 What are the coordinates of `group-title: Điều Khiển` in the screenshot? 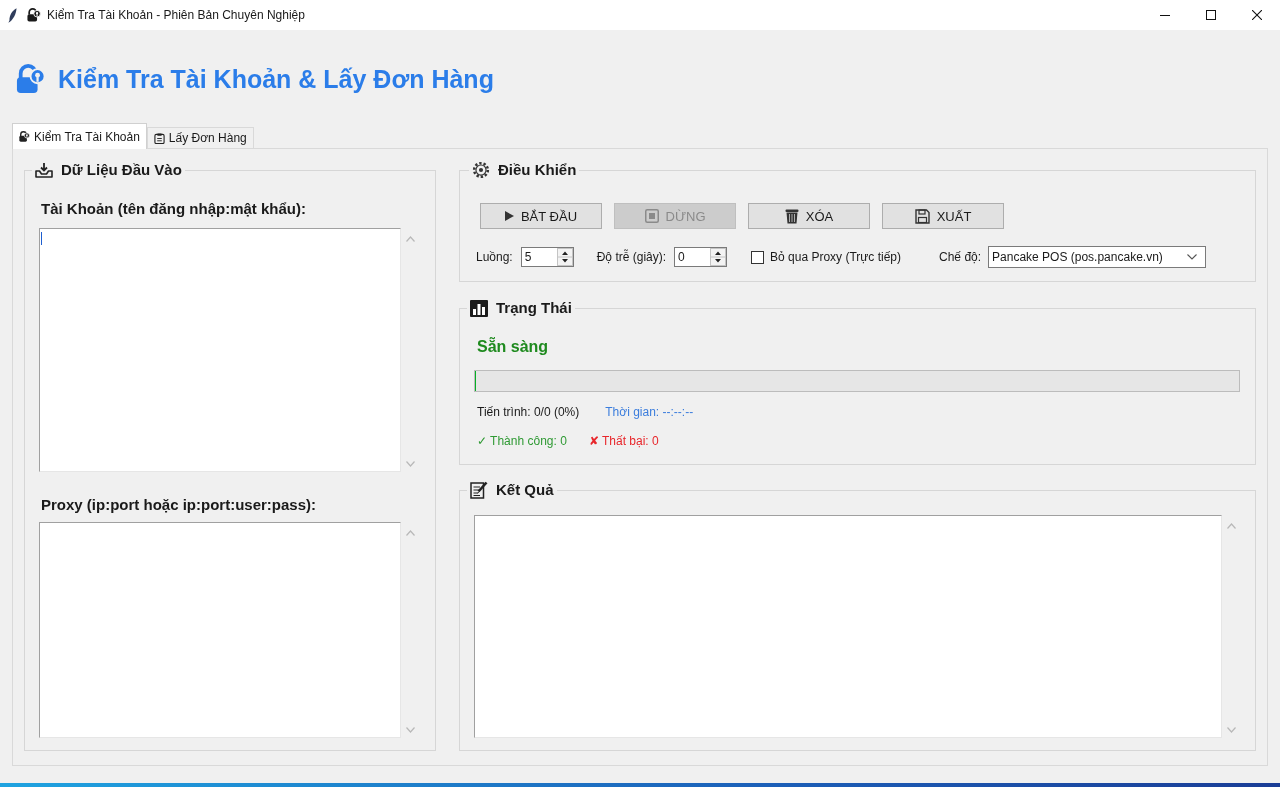 It's located at (537, 170).